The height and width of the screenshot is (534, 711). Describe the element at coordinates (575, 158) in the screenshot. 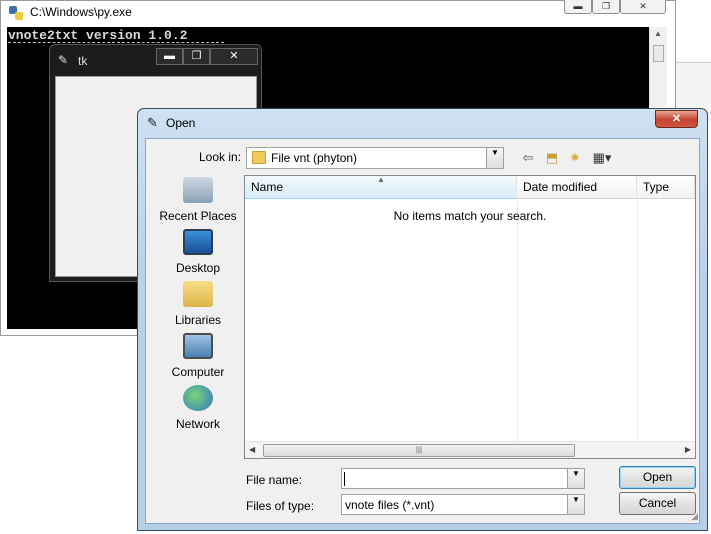

I see `new-folder-icon: ✷` at that location.